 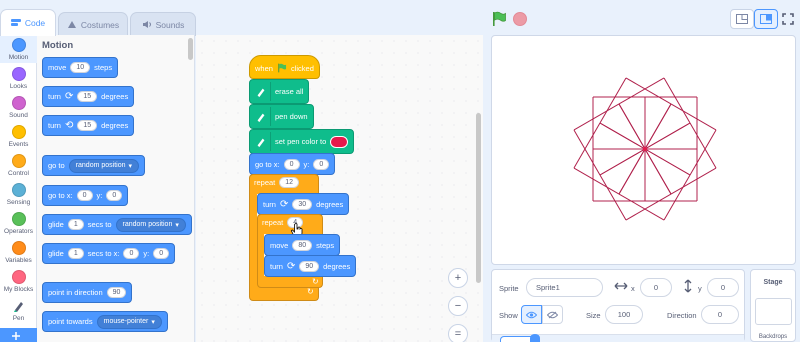 What do you see at coordinates (269, 204) in the screenshot?
I see `block-text: turn` at bounding box center [269, 204].